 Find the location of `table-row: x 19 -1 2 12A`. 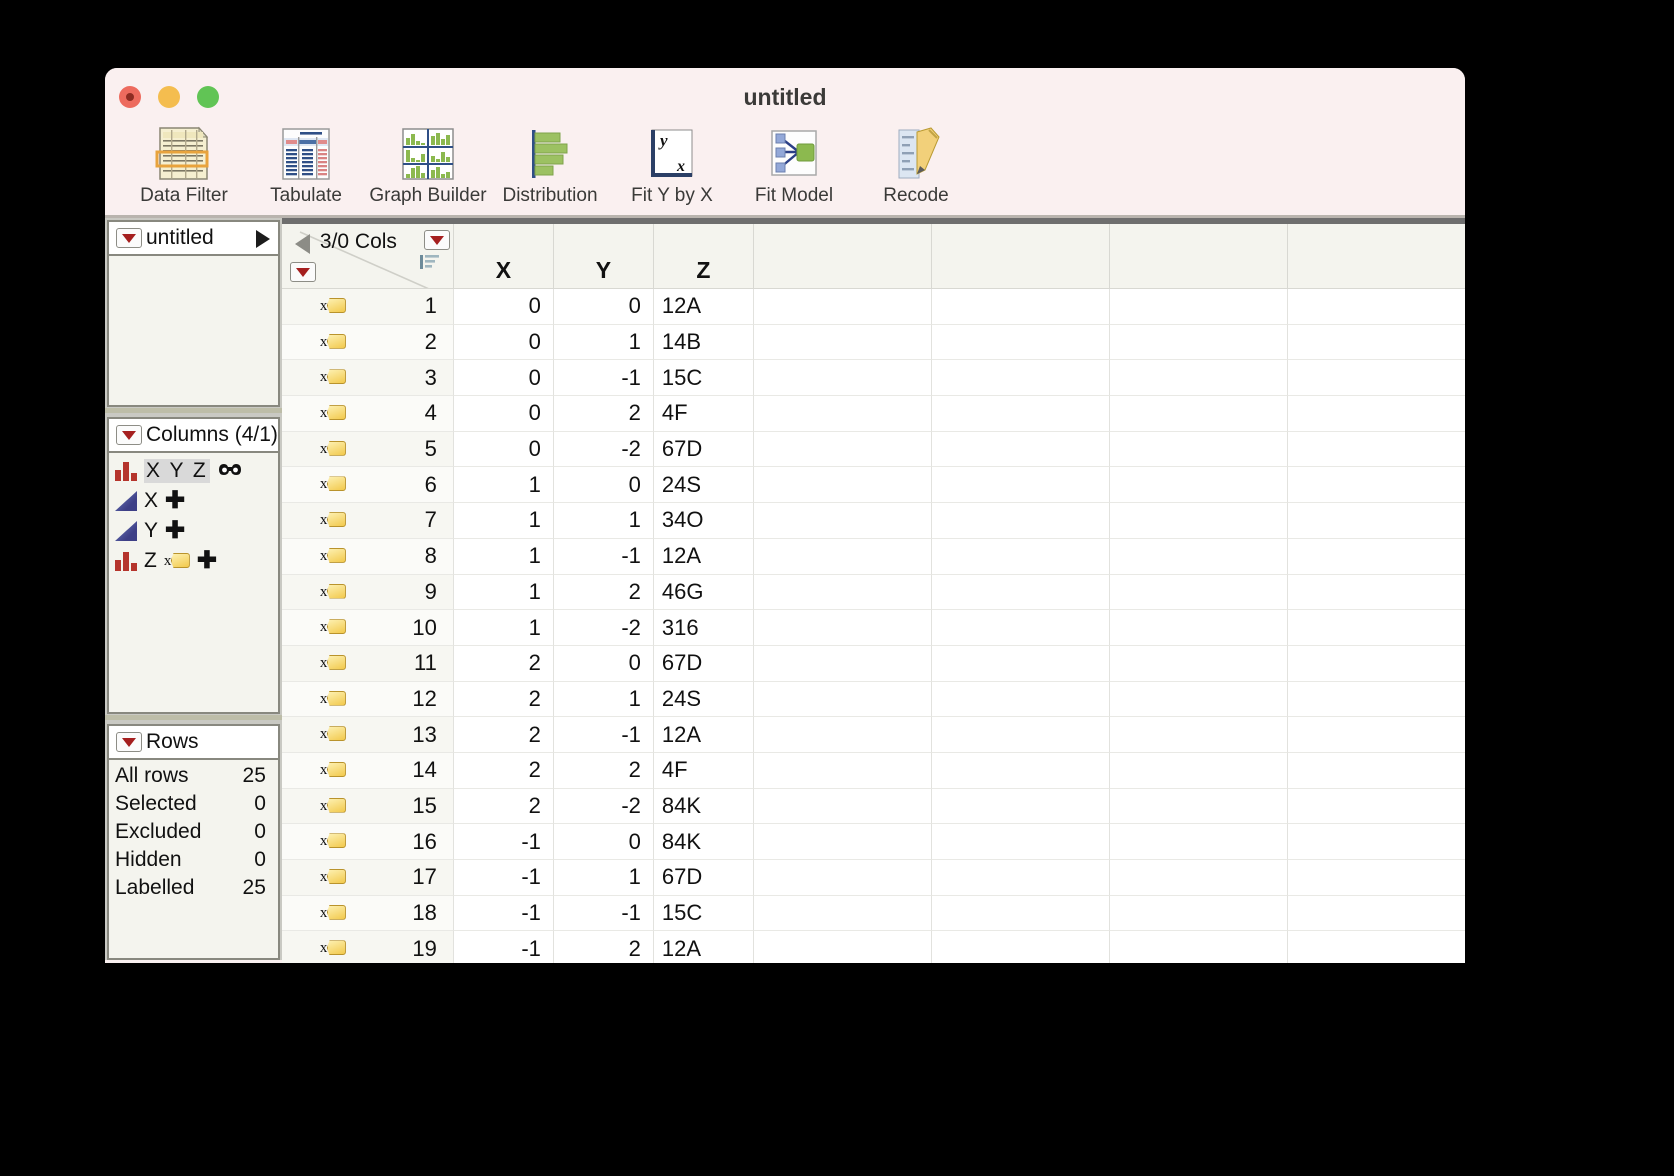

table-row: x 19 -1 2 12A is located at coordinates (873, 947).